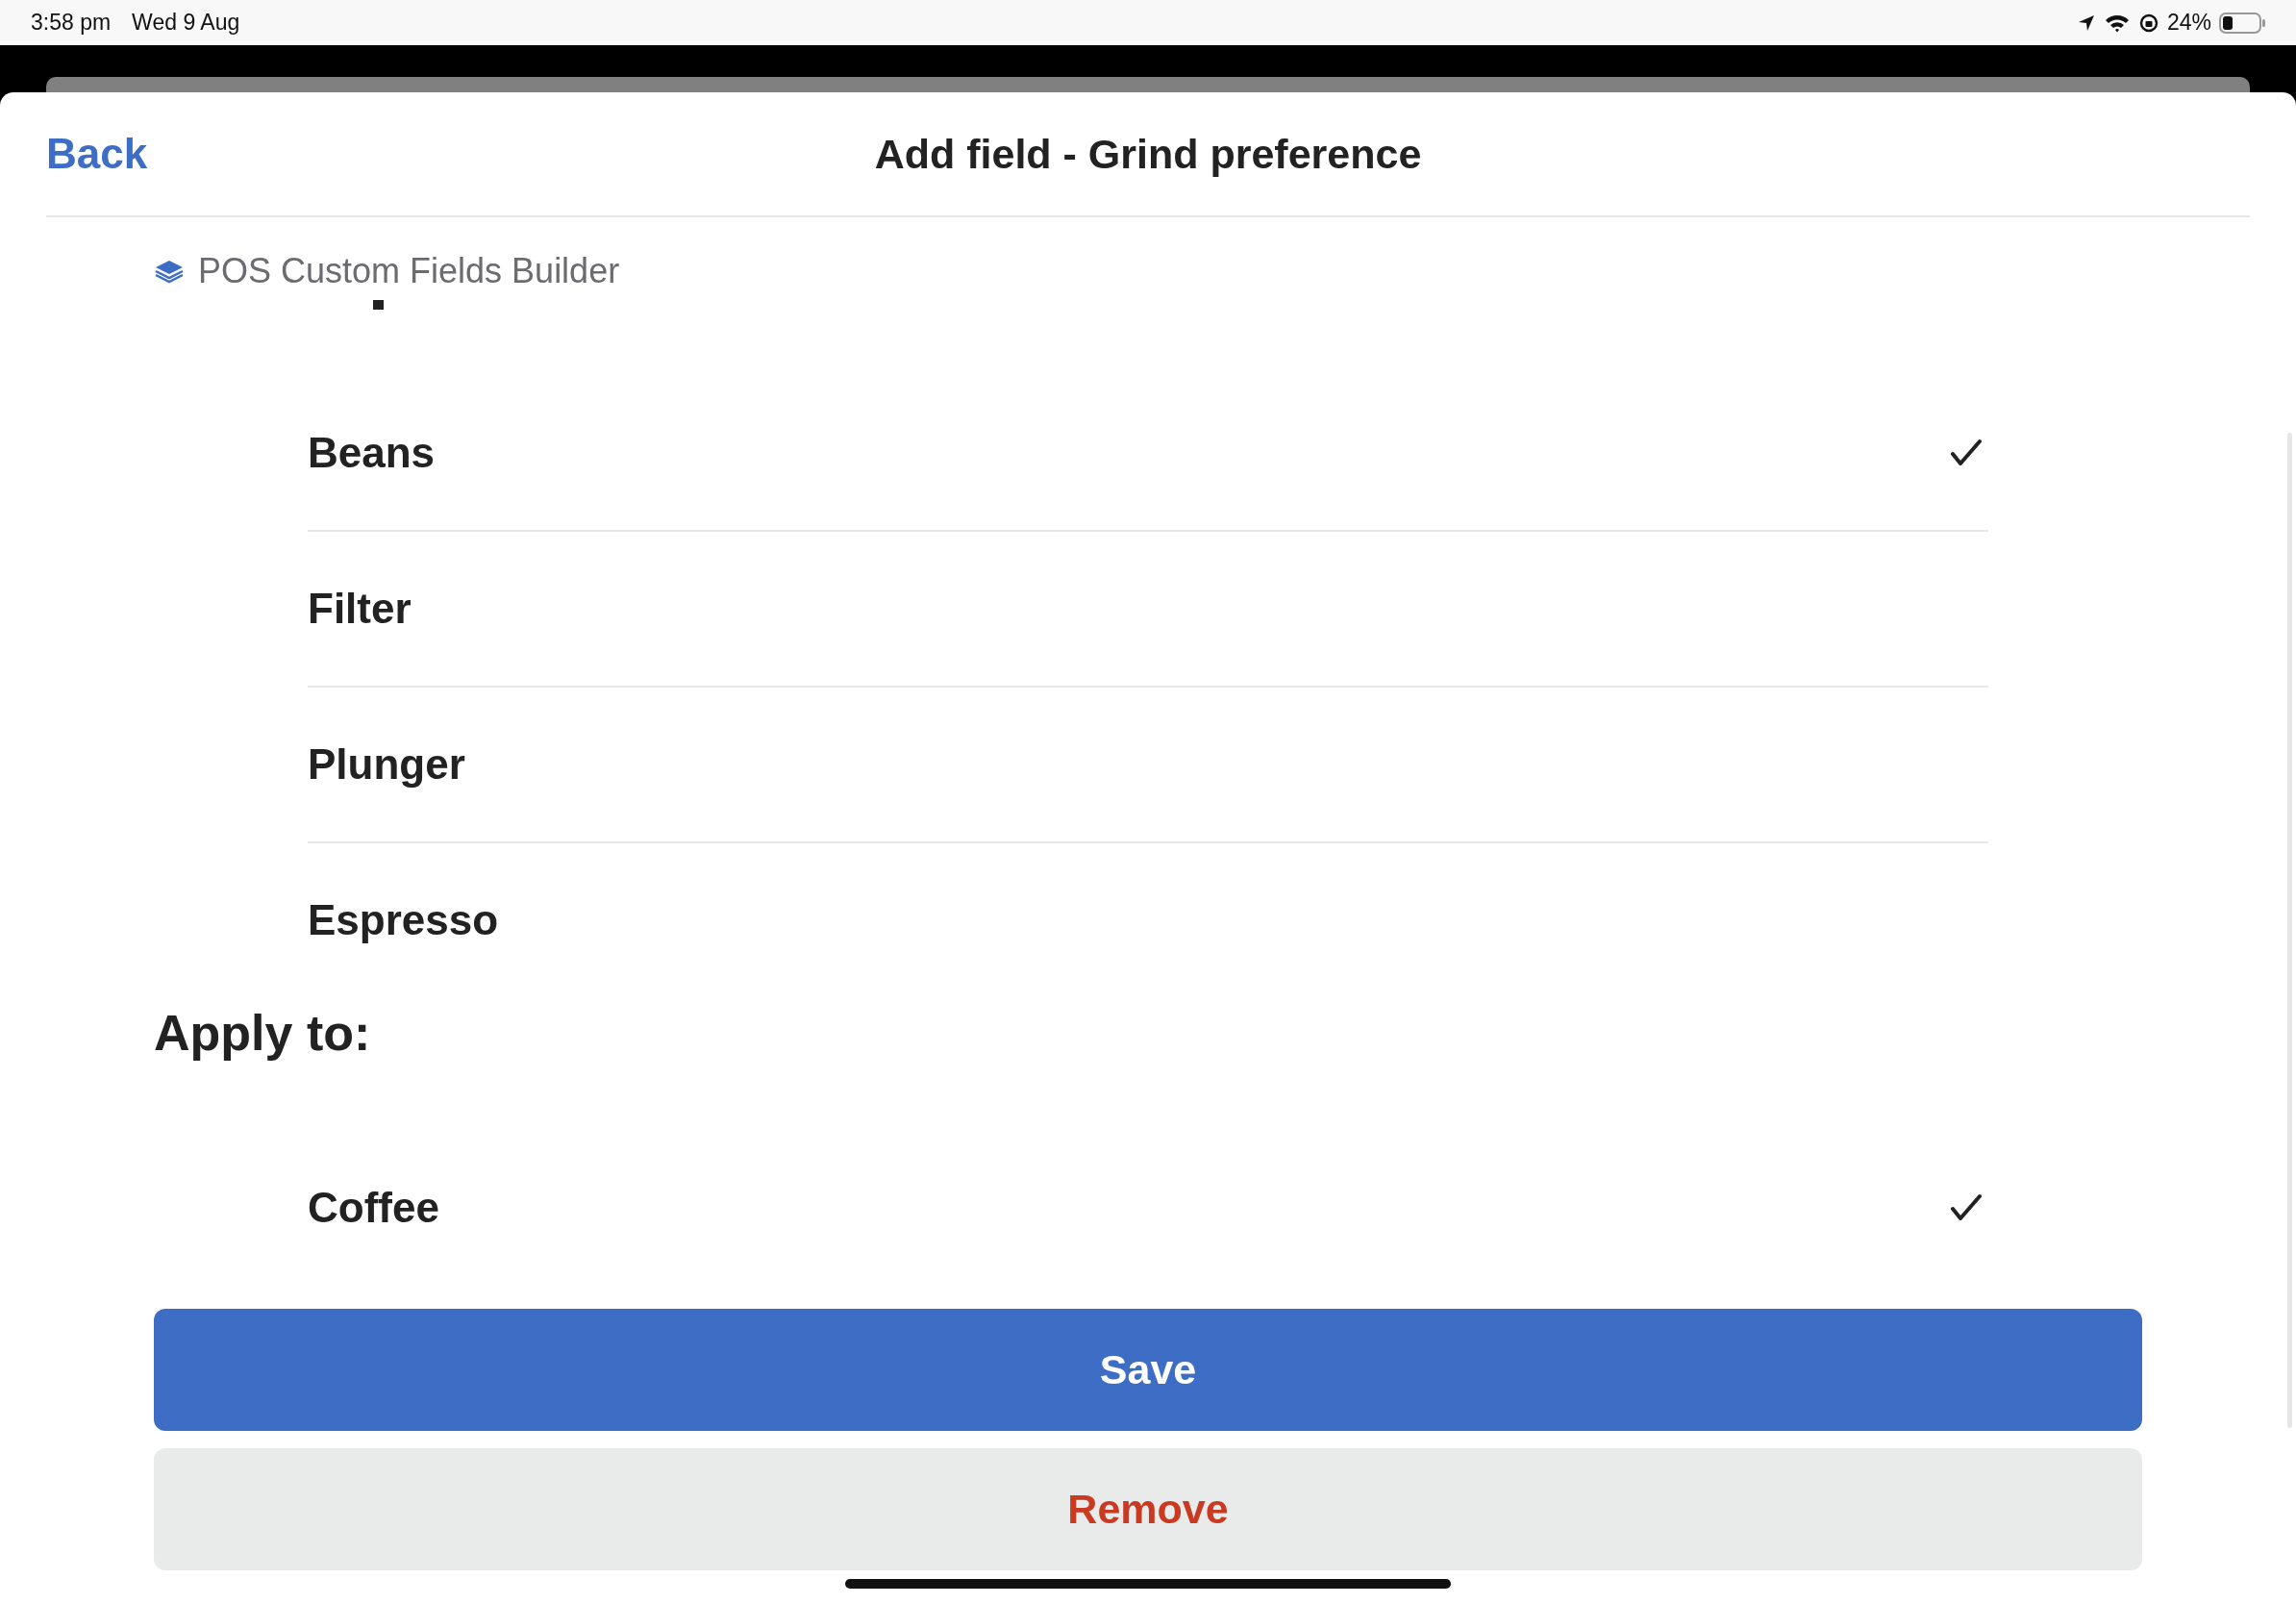 This screenshot has width=2296, height=1604. What do you see at coordinates (1148, 610) in the screenshot?
I see `option-row: Filter` at bounding box center [1148, 610].